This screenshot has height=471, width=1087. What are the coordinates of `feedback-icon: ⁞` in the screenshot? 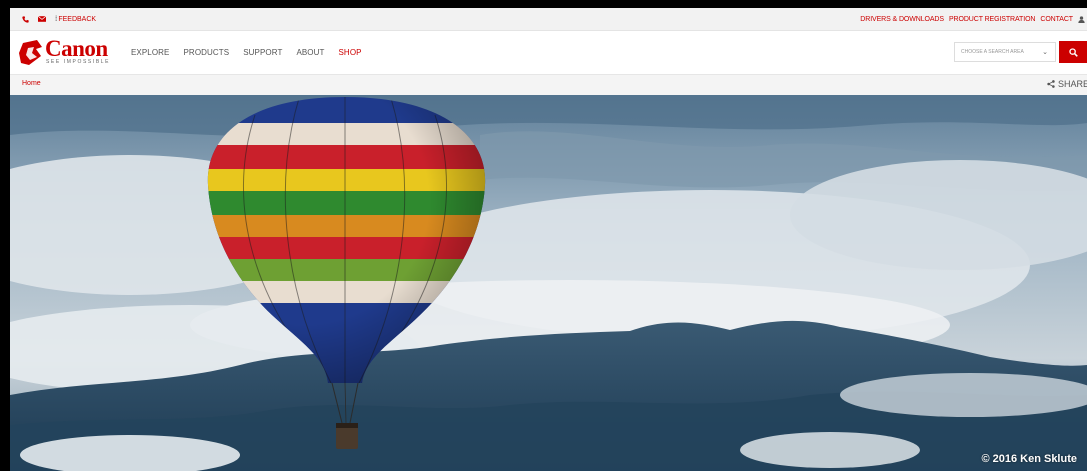 It's located at (56, 19).